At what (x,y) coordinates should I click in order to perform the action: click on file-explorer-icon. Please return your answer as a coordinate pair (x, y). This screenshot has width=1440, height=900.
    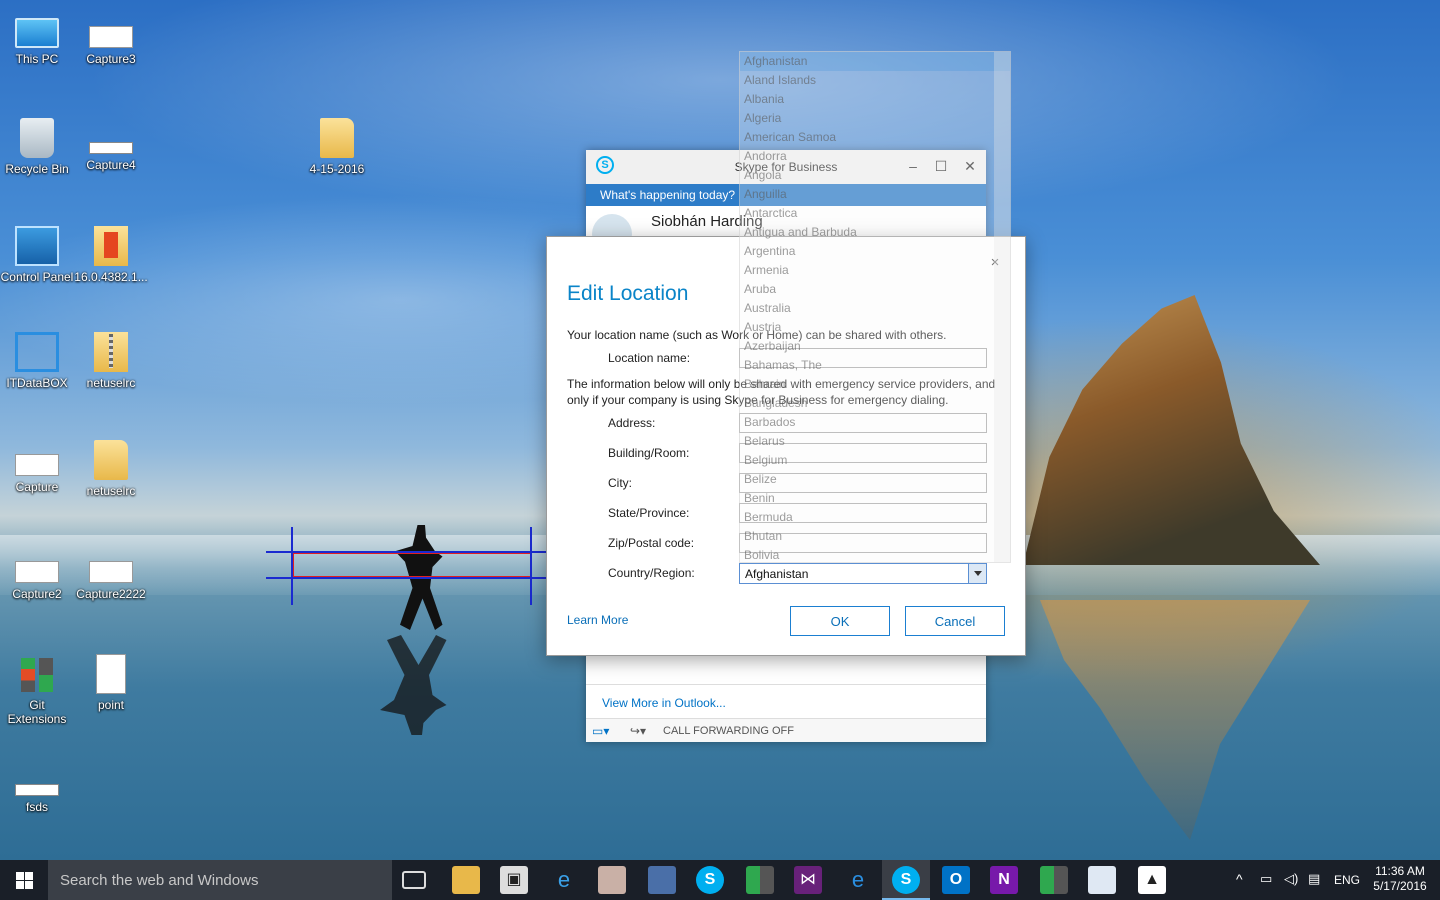
    Looking at the image, I should click on (466, 880).